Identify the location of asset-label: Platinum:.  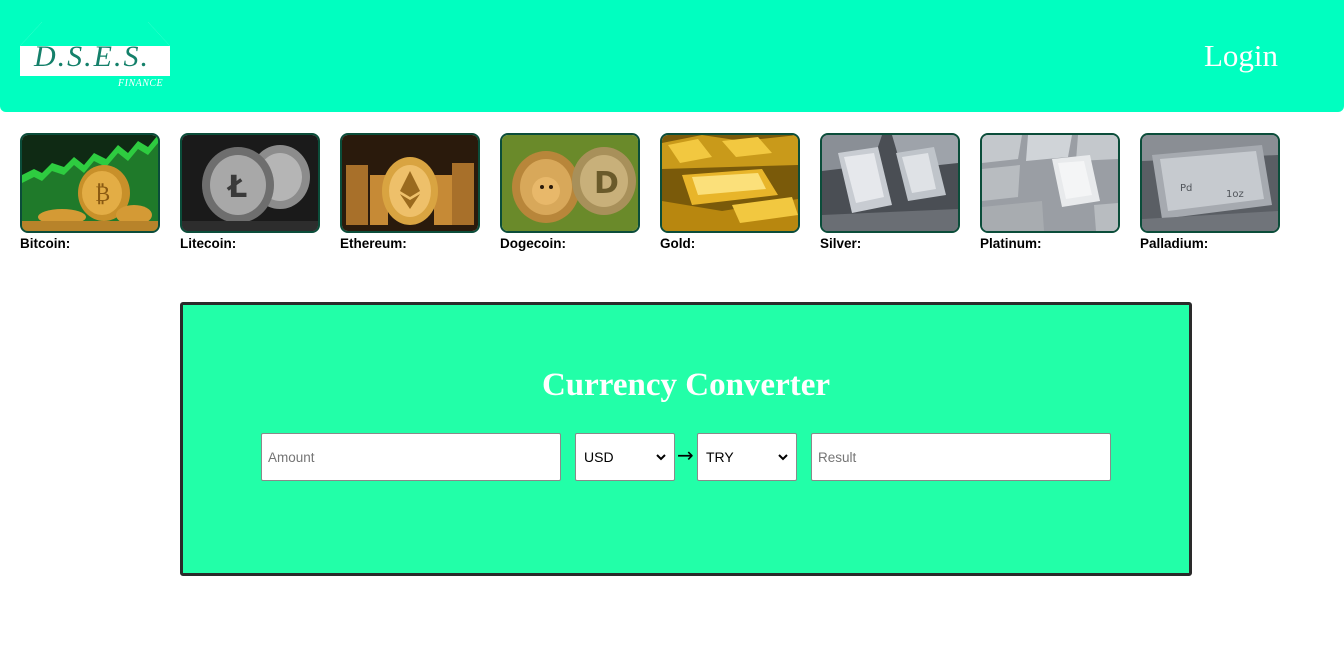
(1011, 243).